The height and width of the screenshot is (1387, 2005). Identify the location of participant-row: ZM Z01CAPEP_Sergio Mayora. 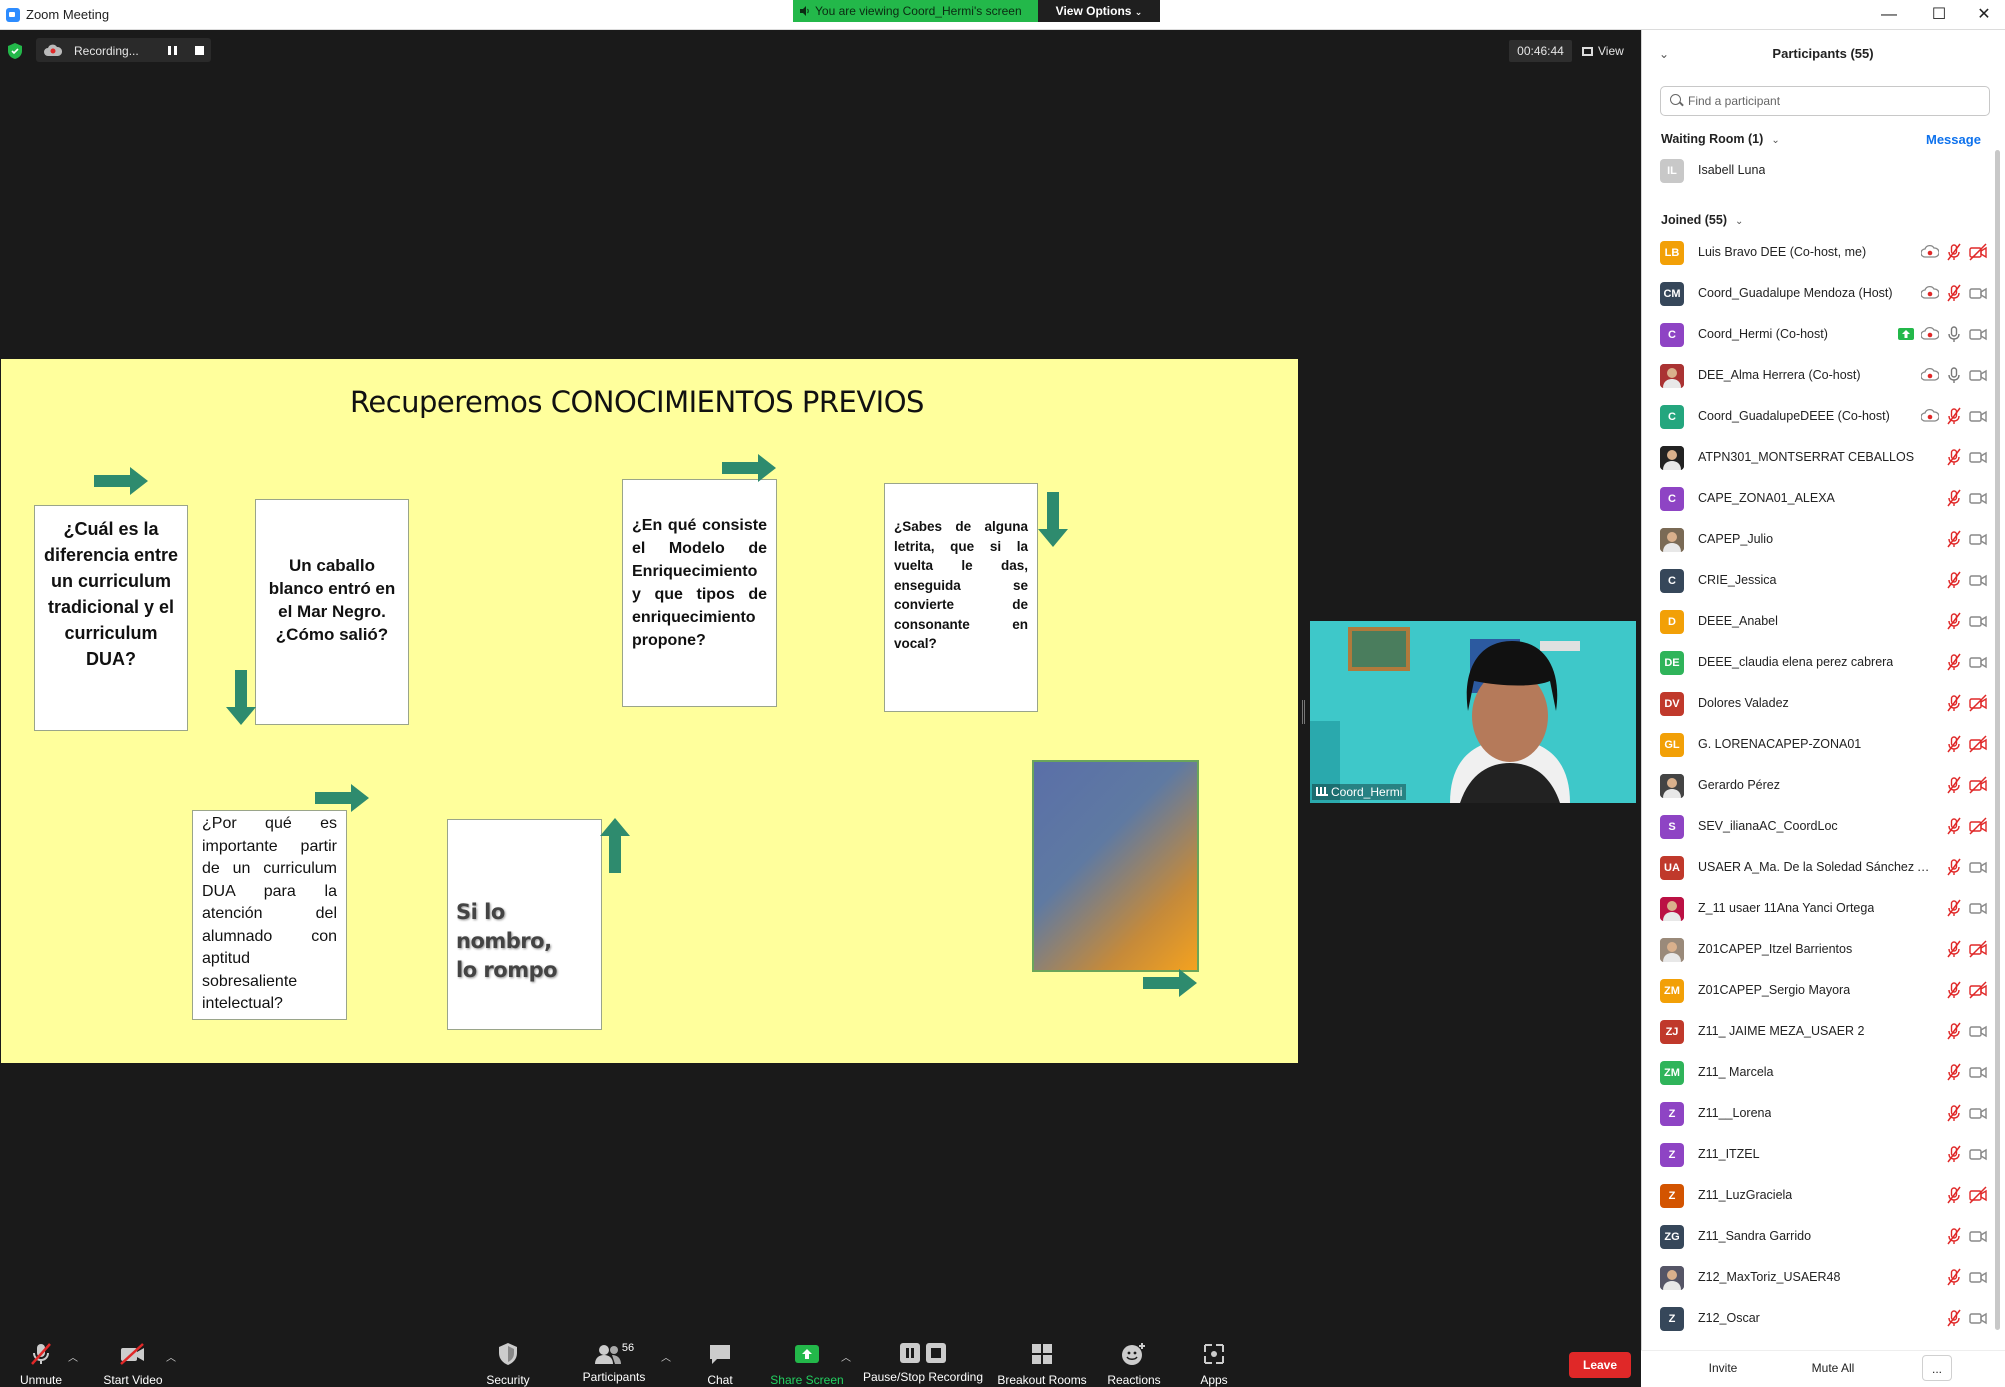
(1817, 990).